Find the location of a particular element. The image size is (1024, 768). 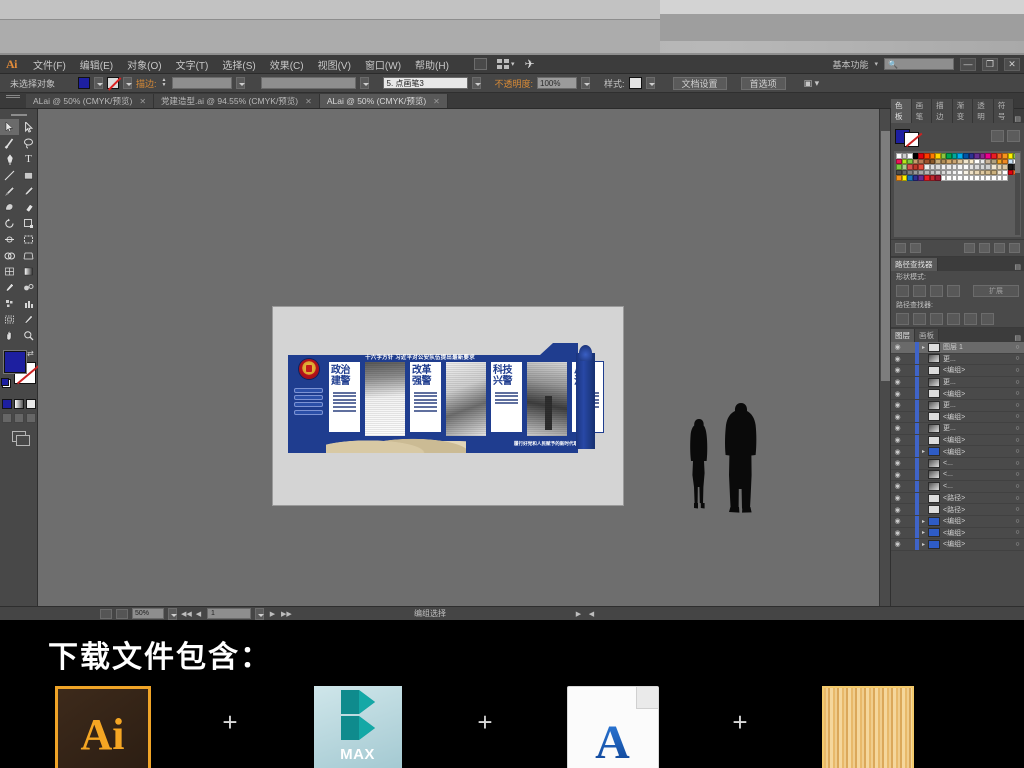

swap-fill-stroke-icon: ⇄ is located at coordinates (30, 353).